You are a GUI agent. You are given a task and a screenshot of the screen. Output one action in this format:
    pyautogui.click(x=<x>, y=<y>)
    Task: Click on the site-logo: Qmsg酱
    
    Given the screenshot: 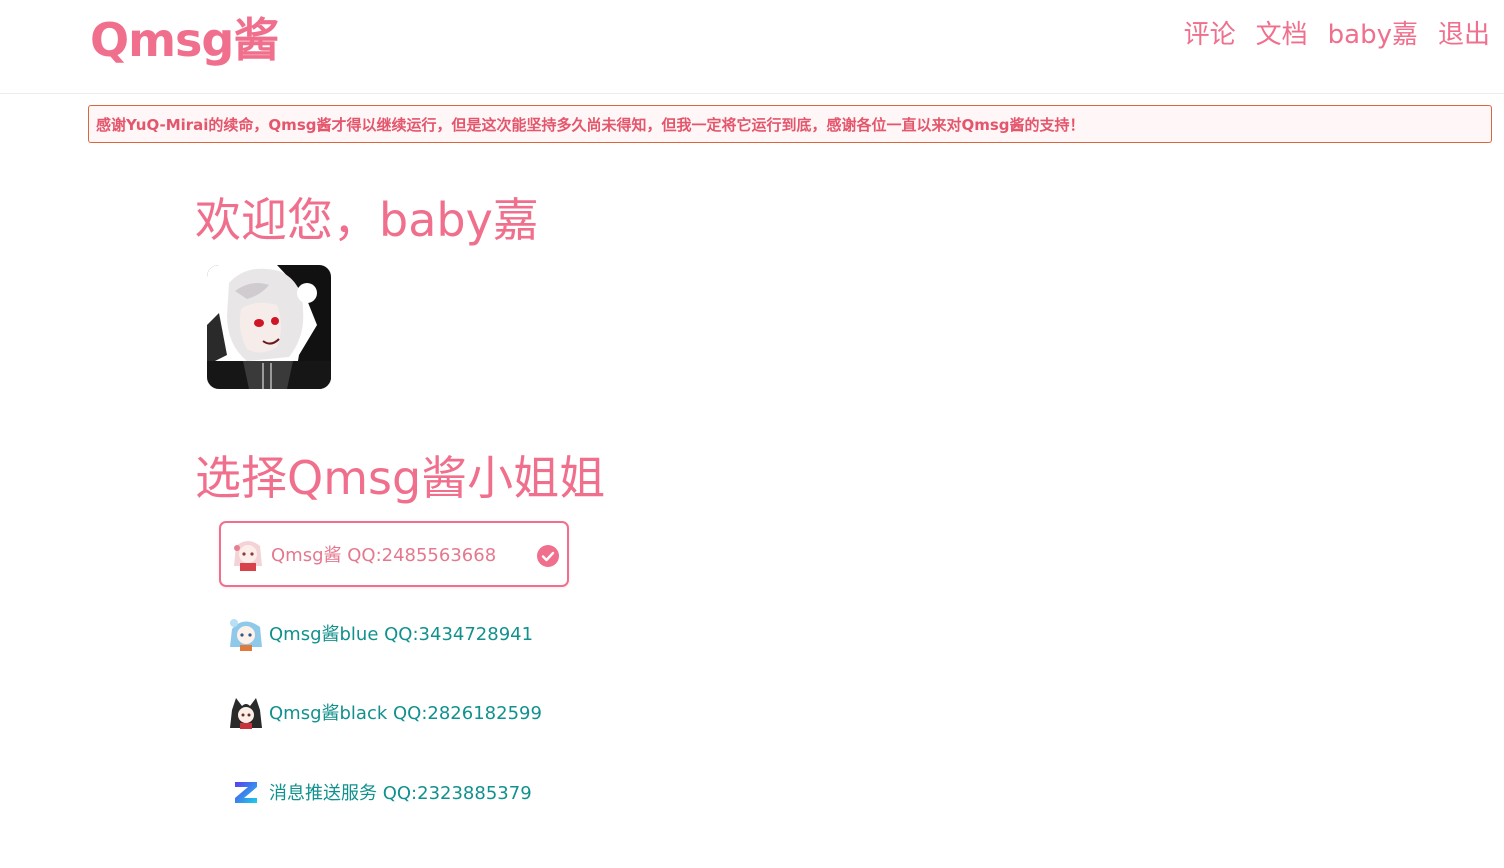 What is the action you would take?
    pyautogui.click(x=184, y=37)
    